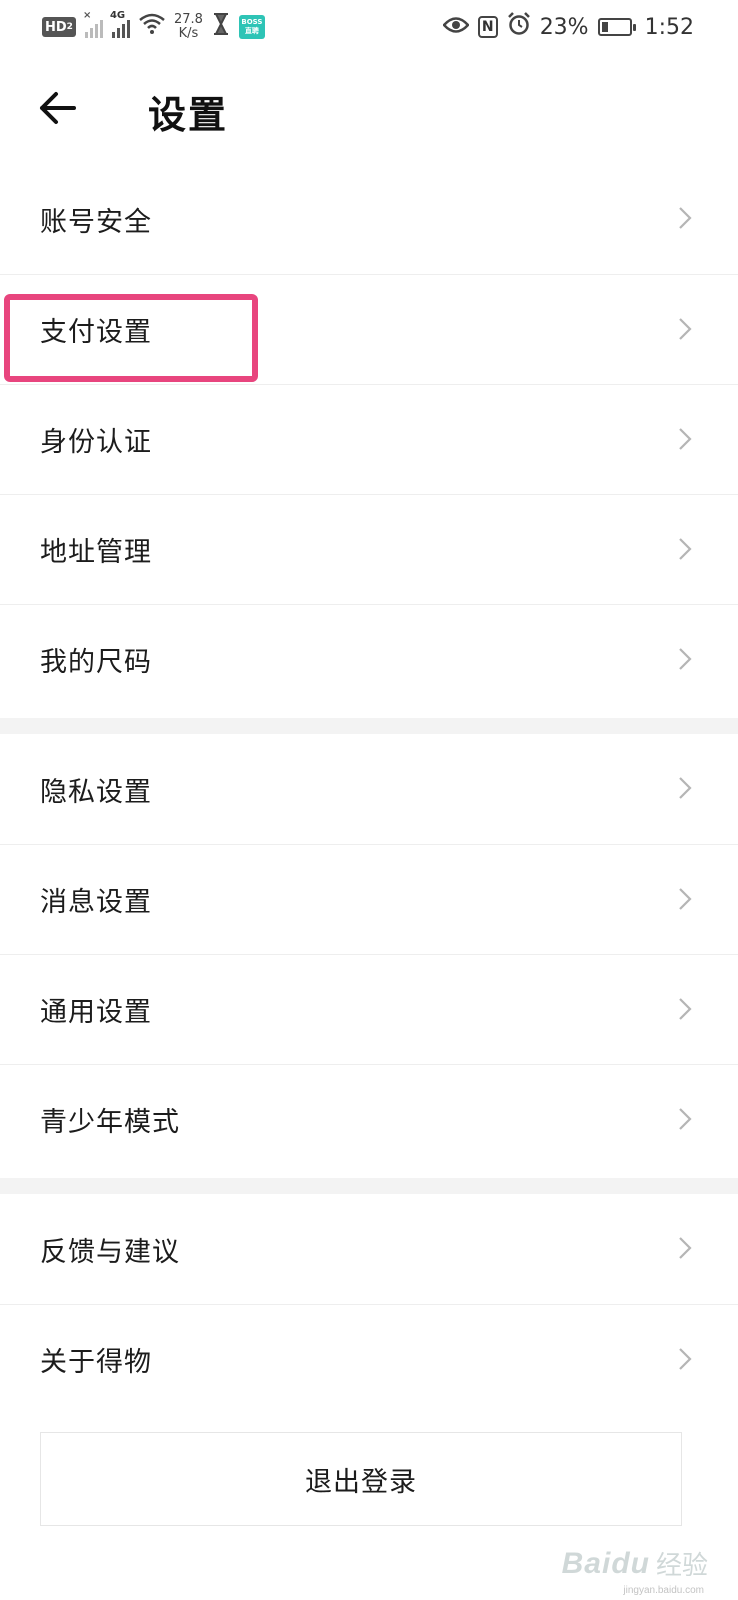 This screenshot has height=1600, width=738. Describe the element at coordinates (69, 27) in the screenshot. I see `hd-sub: 2` at that location.